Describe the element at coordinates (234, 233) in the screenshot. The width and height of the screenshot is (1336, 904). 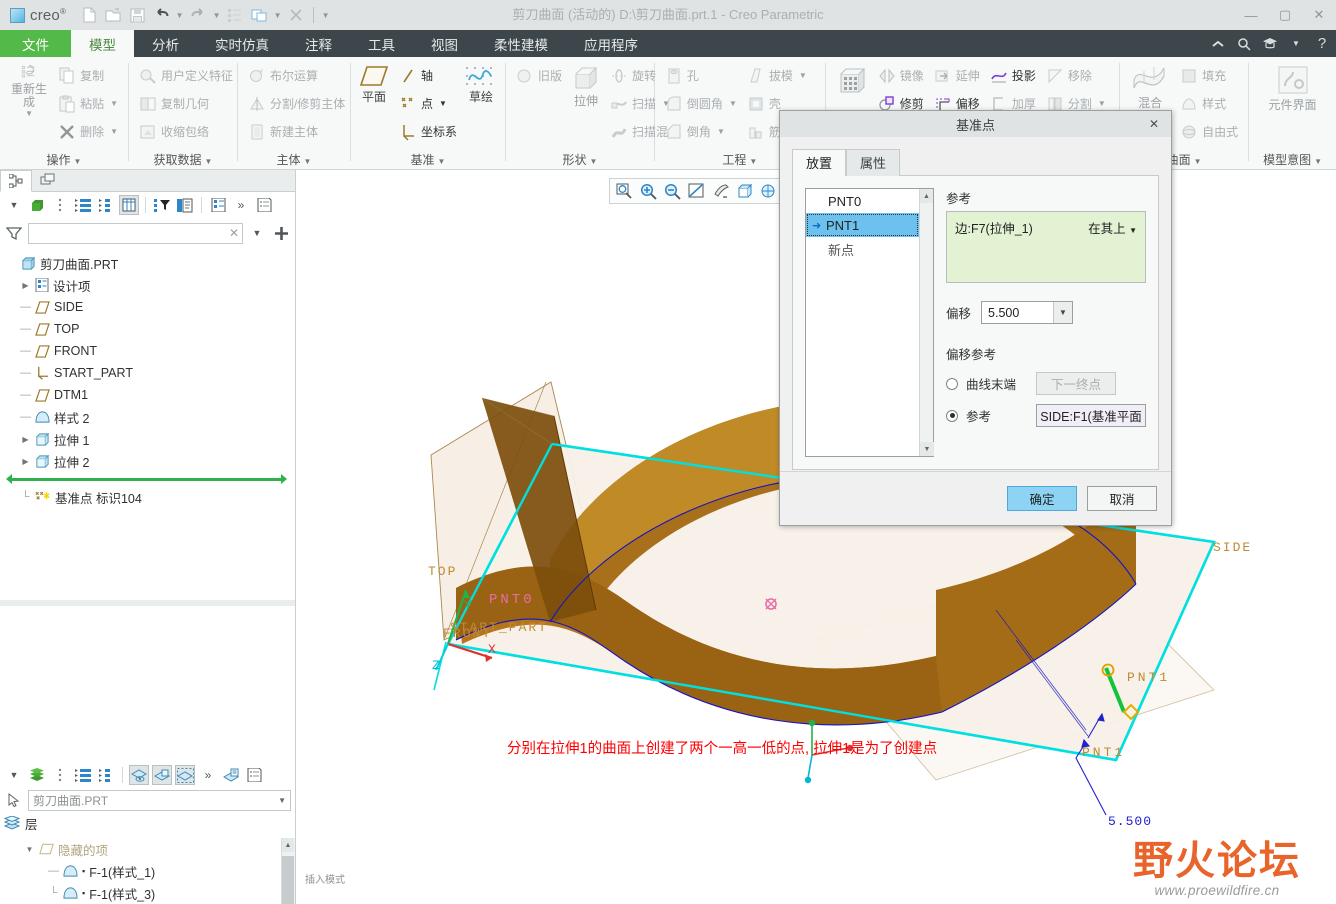
I see `clear-search-icon: ✕` at that location.